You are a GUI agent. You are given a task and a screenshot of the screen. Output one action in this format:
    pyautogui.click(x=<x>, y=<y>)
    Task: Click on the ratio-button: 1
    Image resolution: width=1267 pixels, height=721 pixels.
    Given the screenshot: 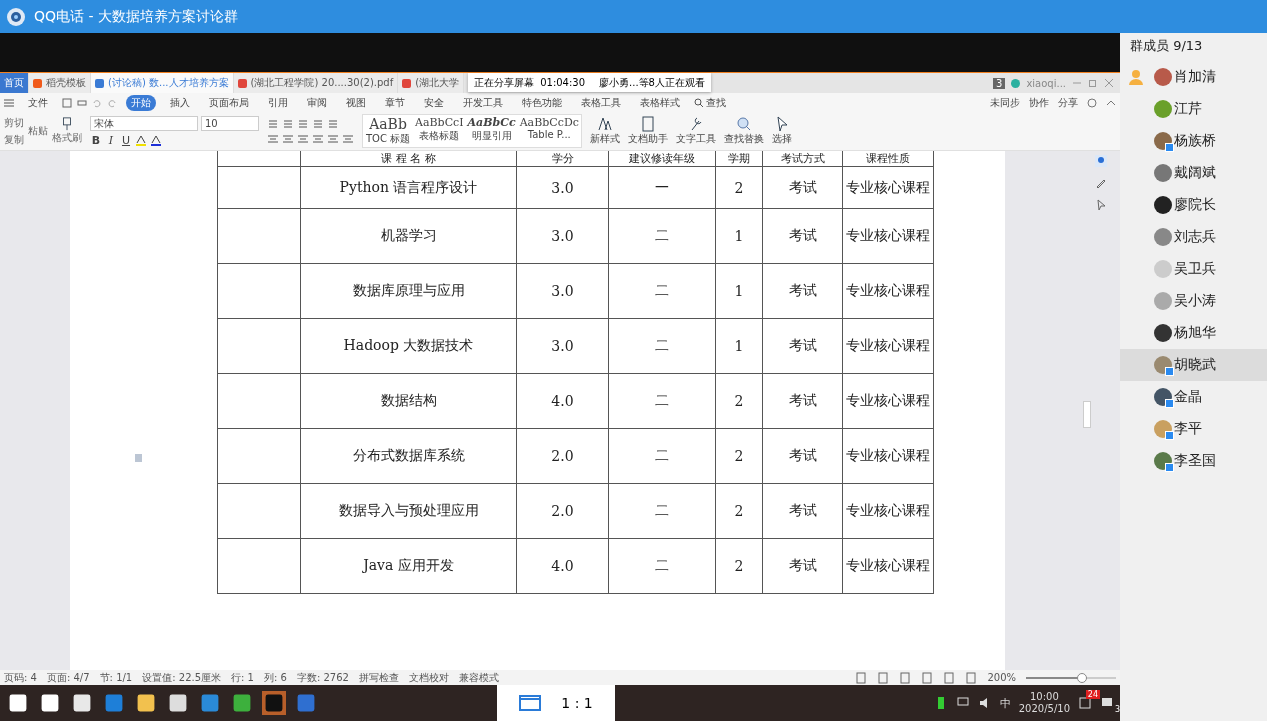 What is the action you would take?
    pyautogui.click(x=556, y=703)
    